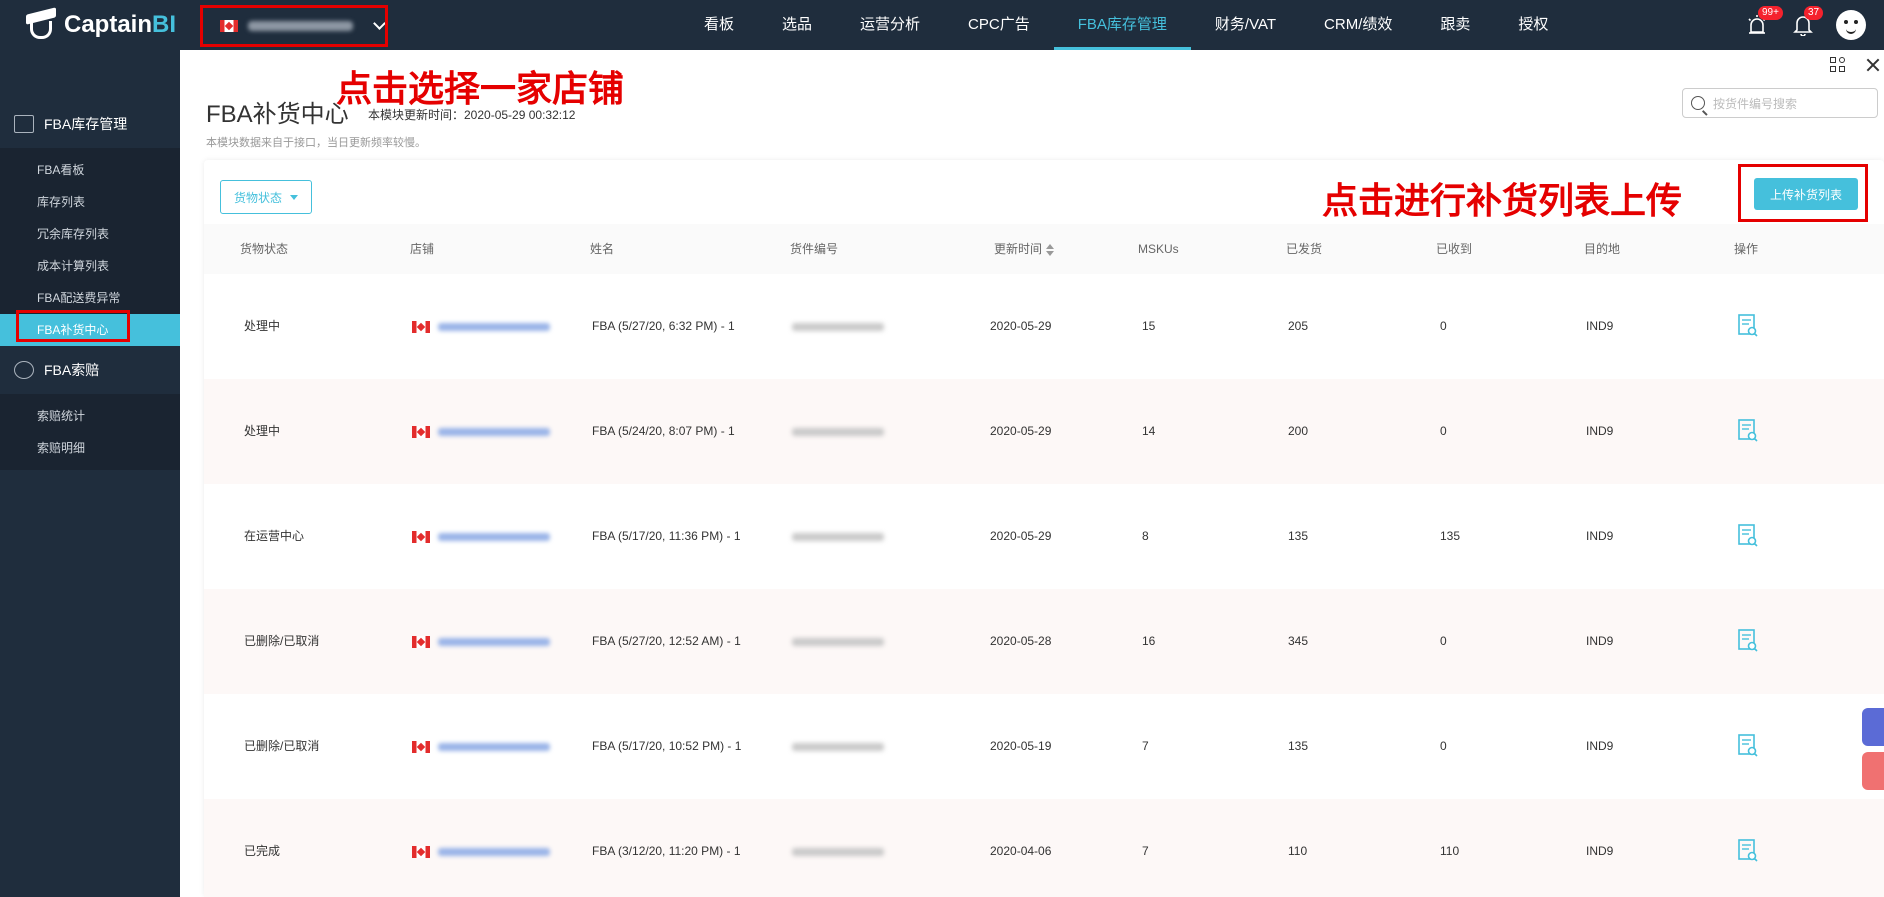 Image resolution: width=1884 pixels, height=897 pixels. I want to click on cell-updated: 2020-05-29, so click(1021, 536).